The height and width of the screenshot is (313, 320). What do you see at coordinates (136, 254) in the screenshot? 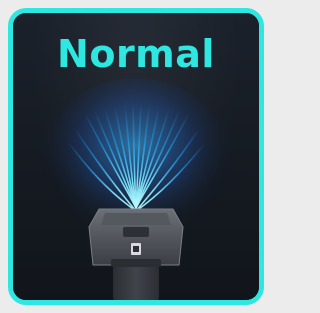
I see `vacuum-head` at bounding box center [136, 254].